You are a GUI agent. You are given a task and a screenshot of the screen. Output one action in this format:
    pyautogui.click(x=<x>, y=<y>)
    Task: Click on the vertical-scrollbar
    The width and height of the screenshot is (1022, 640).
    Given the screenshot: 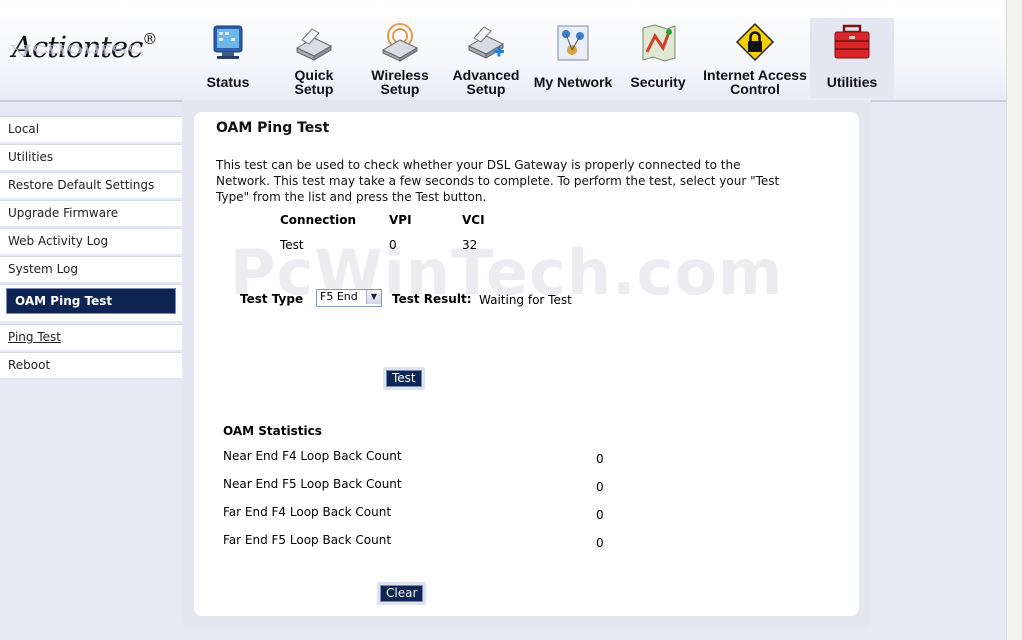 What is the action you would take?
    pyautogui.click(x=1014, y=320)
    